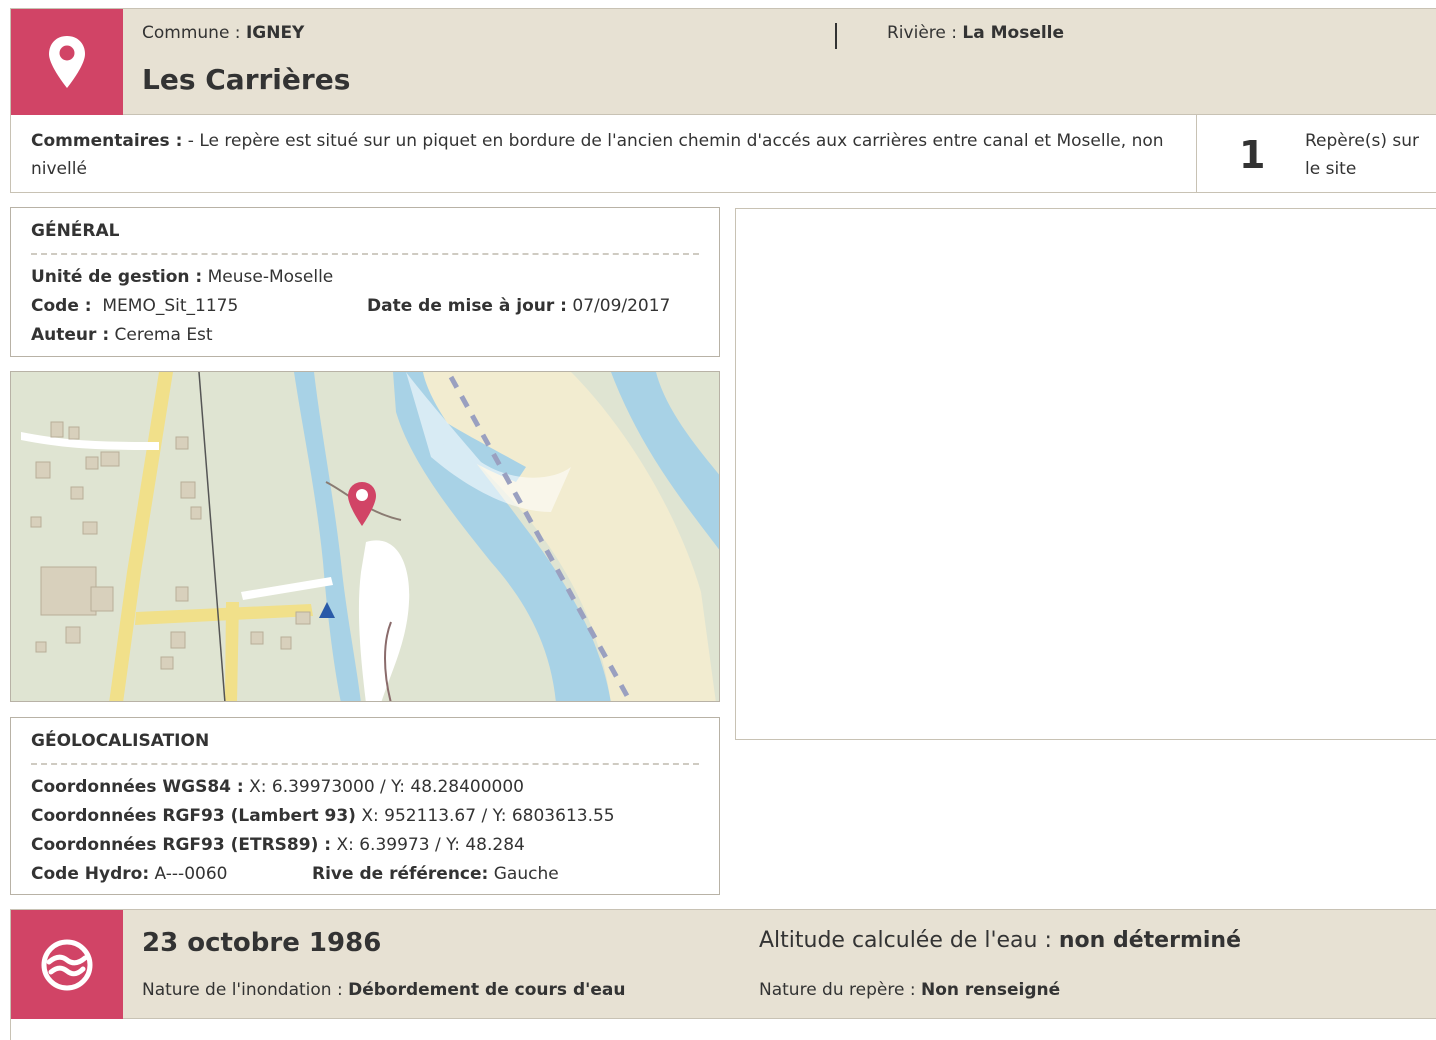 The width and height of the screenshot is (1436, 1040). Describe the element at coordinates (1252, 155) in the screenshot. I see `repere-count: 1` at that location.